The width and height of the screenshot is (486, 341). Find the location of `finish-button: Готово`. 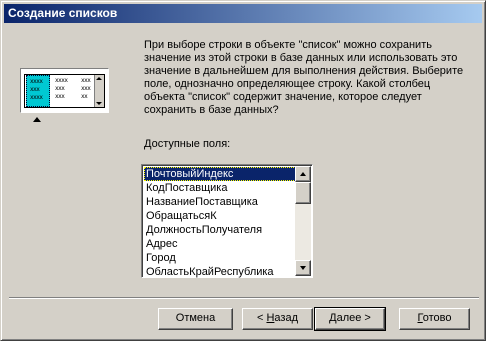

finish-button: Готово is located at coordinates (434, 319).